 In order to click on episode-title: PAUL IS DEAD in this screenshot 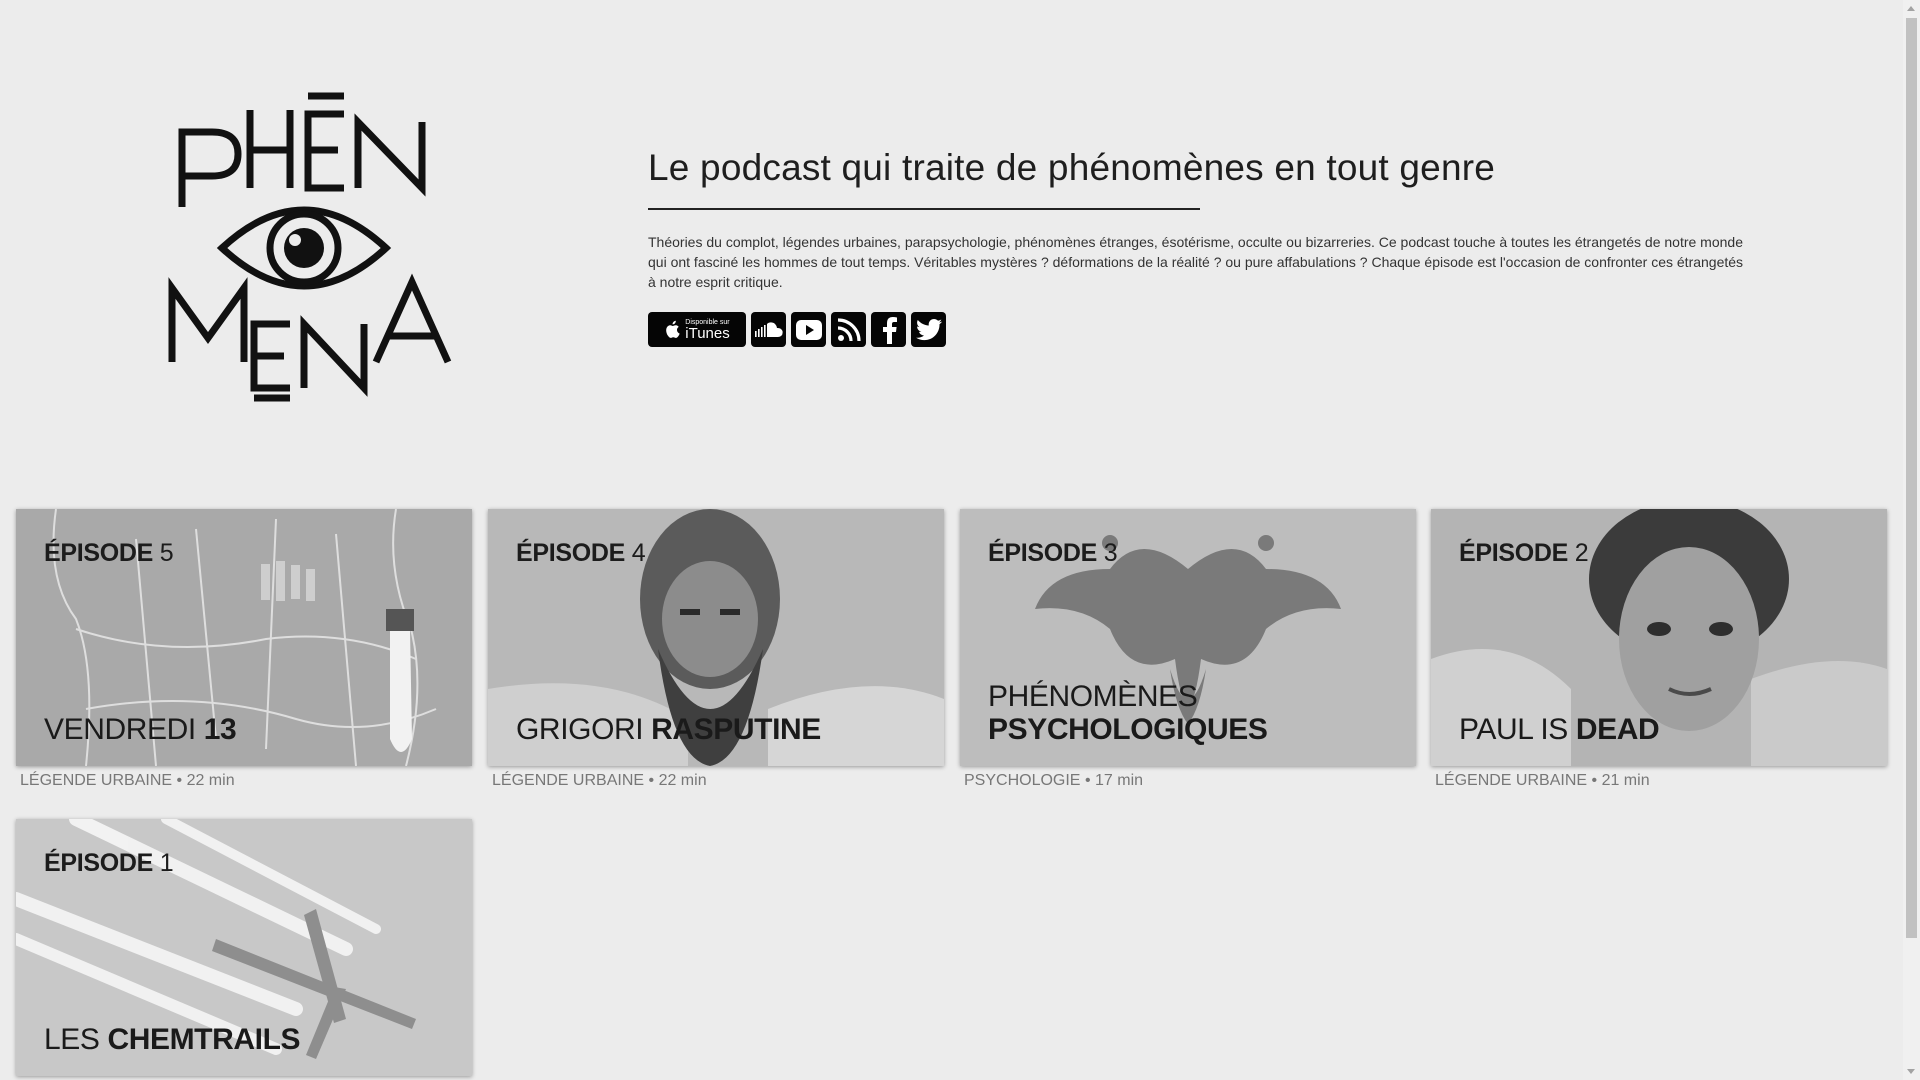, I will do `click(1559, 729)`.